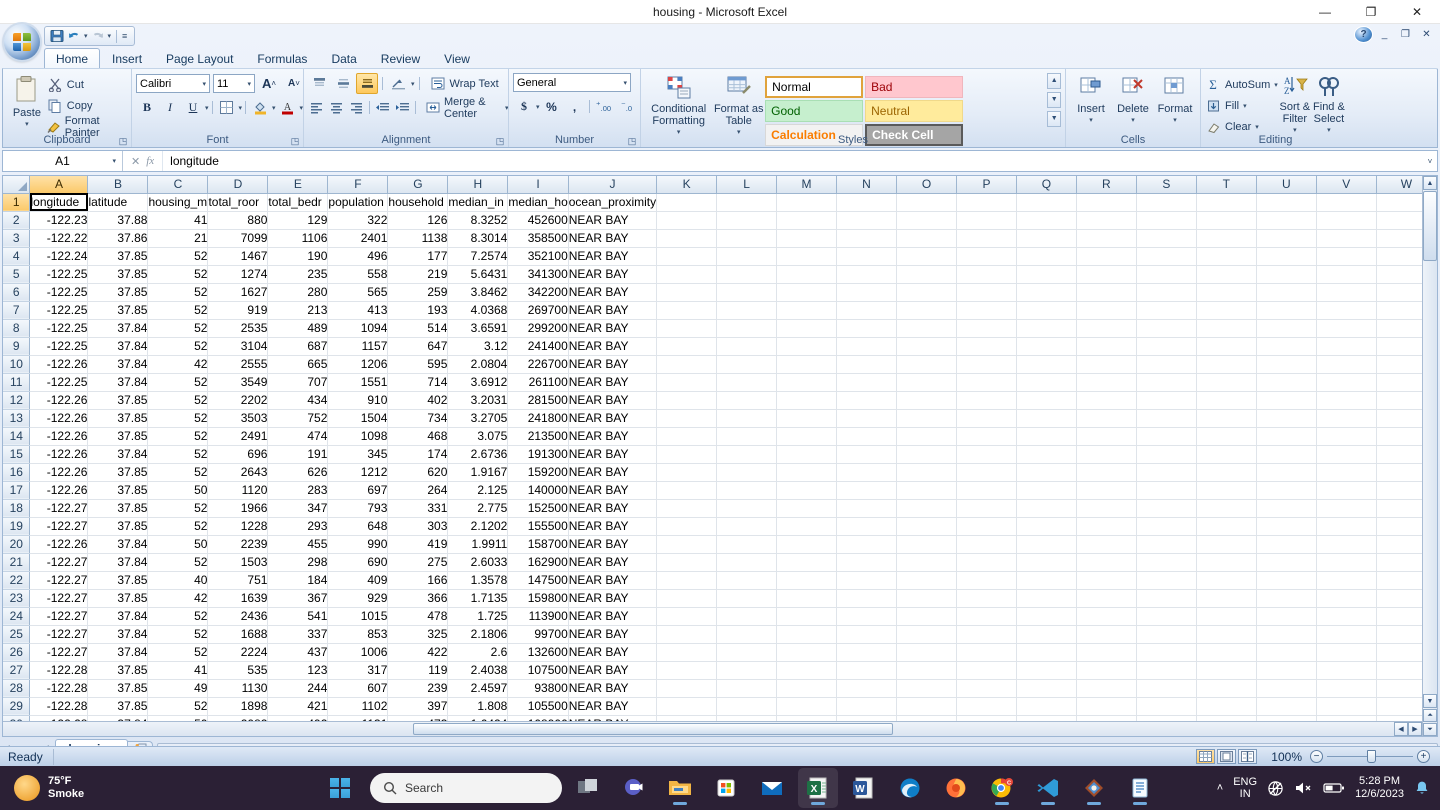  Describe the element at coordinates (986, 256) in the screenshot. I see `cell-P4` at that location.